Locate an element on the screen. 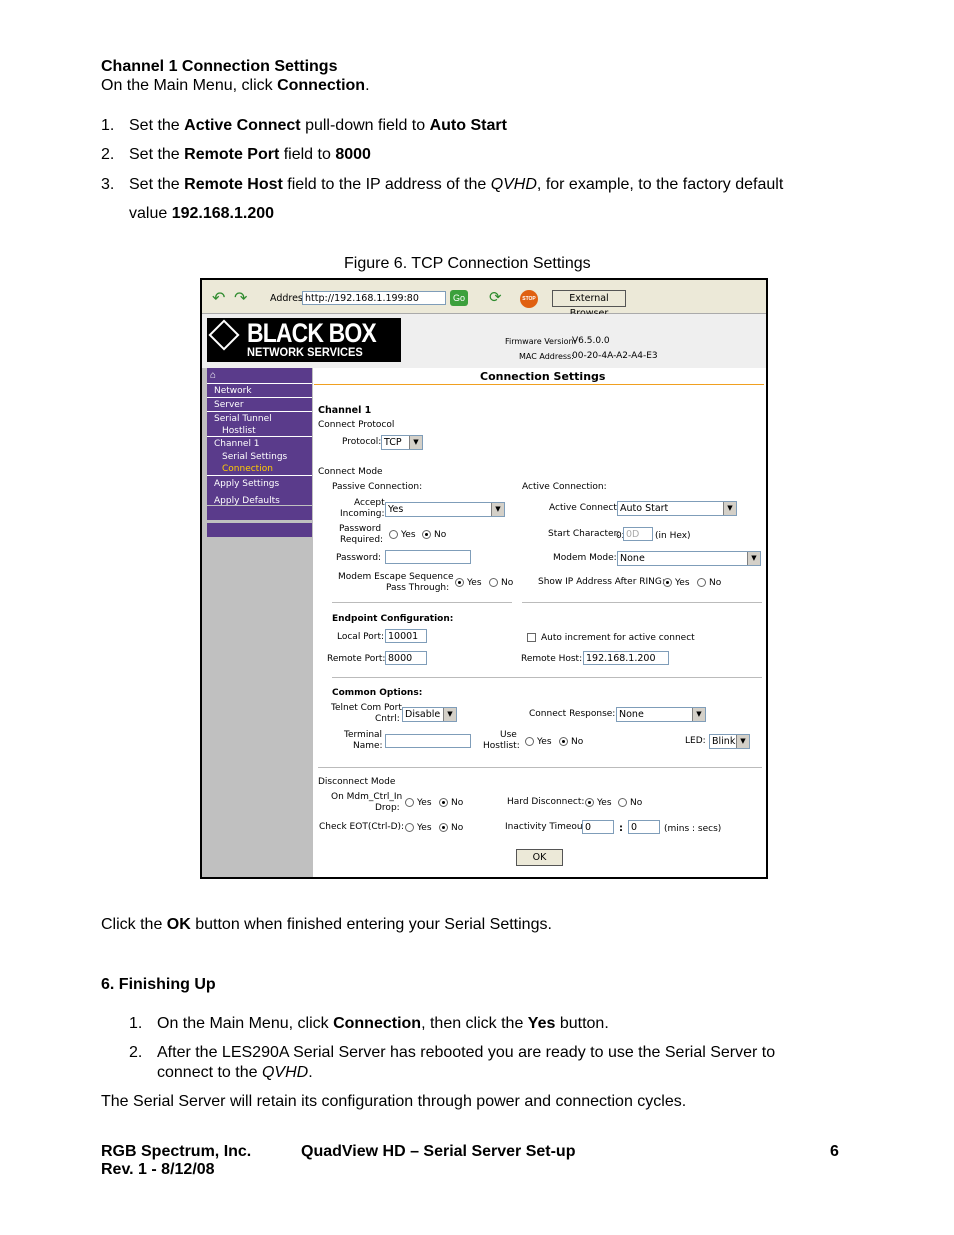  hard-disconnect-label: Hard Disconnect: is located at coordinates (546, 802).